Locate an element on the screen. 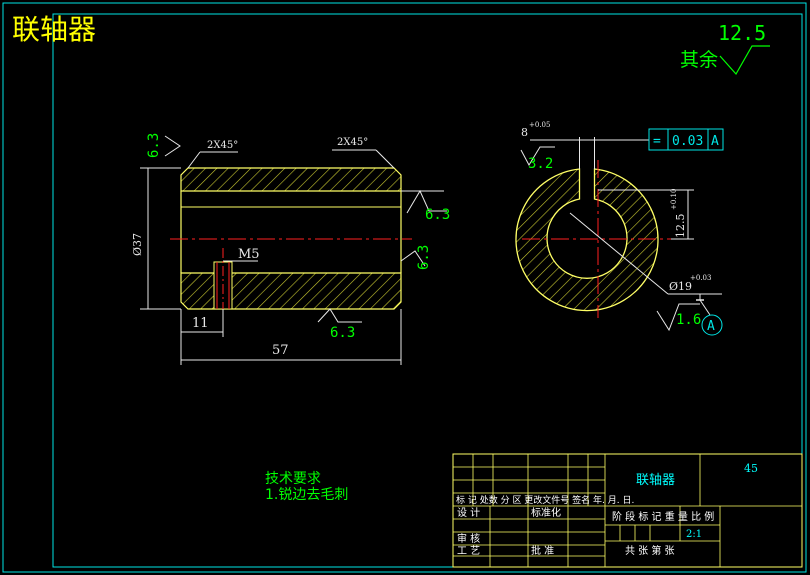 The image size is (810, 575). roughness-bottom: 6.3 is located at coordinates (342, 333).